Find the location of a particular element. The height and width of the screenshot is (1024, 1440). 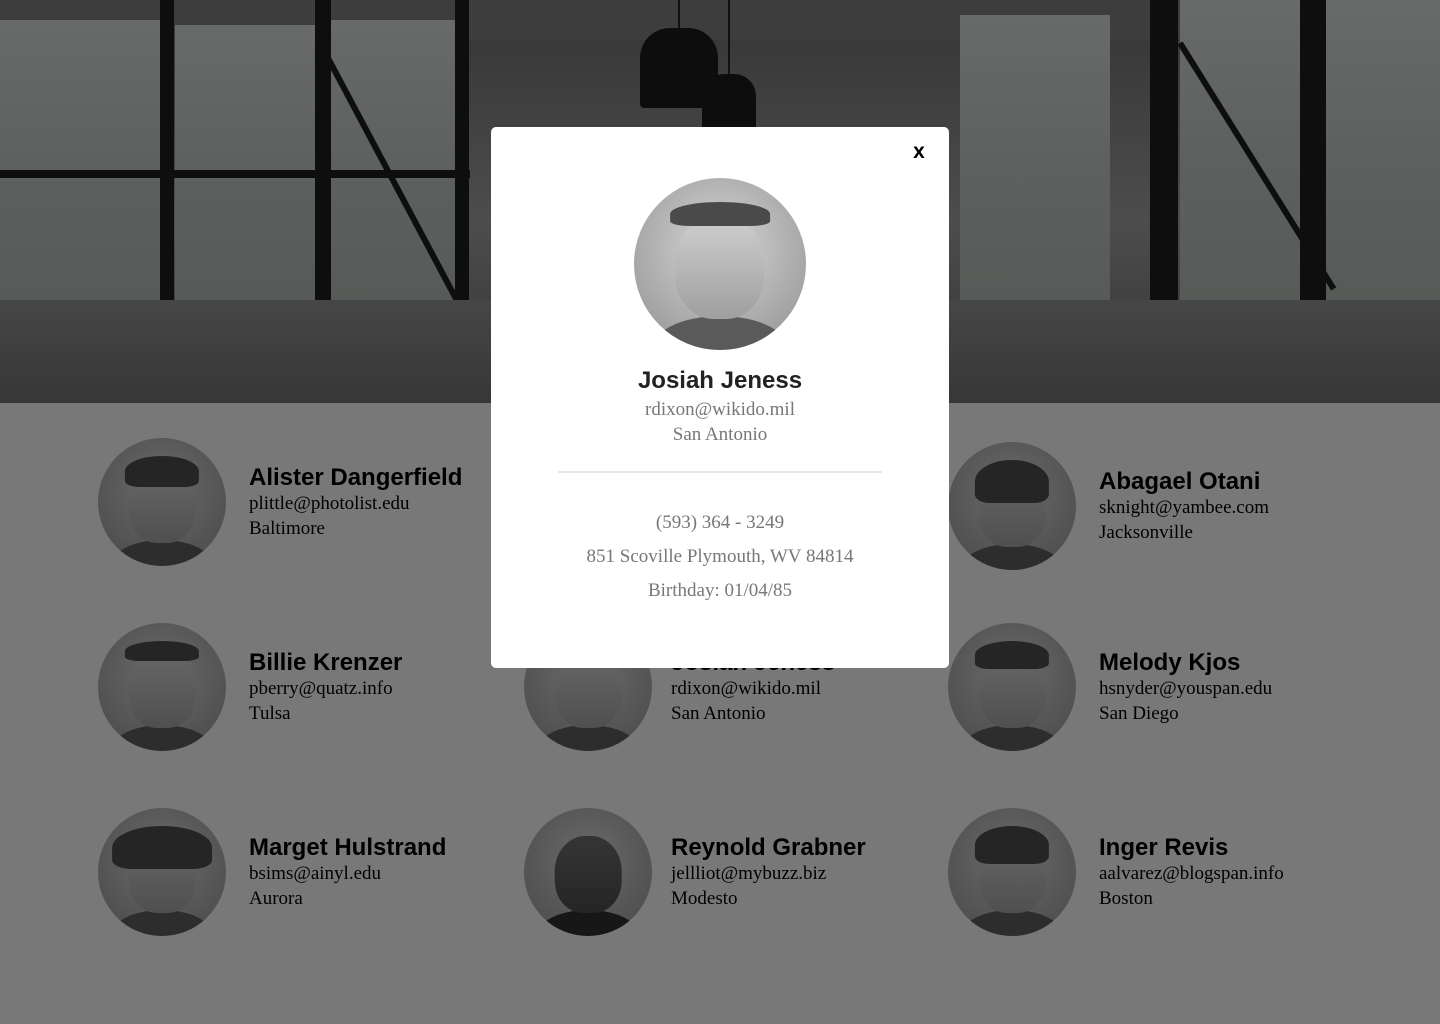

modal-address: 851 Scoville Plymouth, WV 84814 is located at coordinates (720, 556).